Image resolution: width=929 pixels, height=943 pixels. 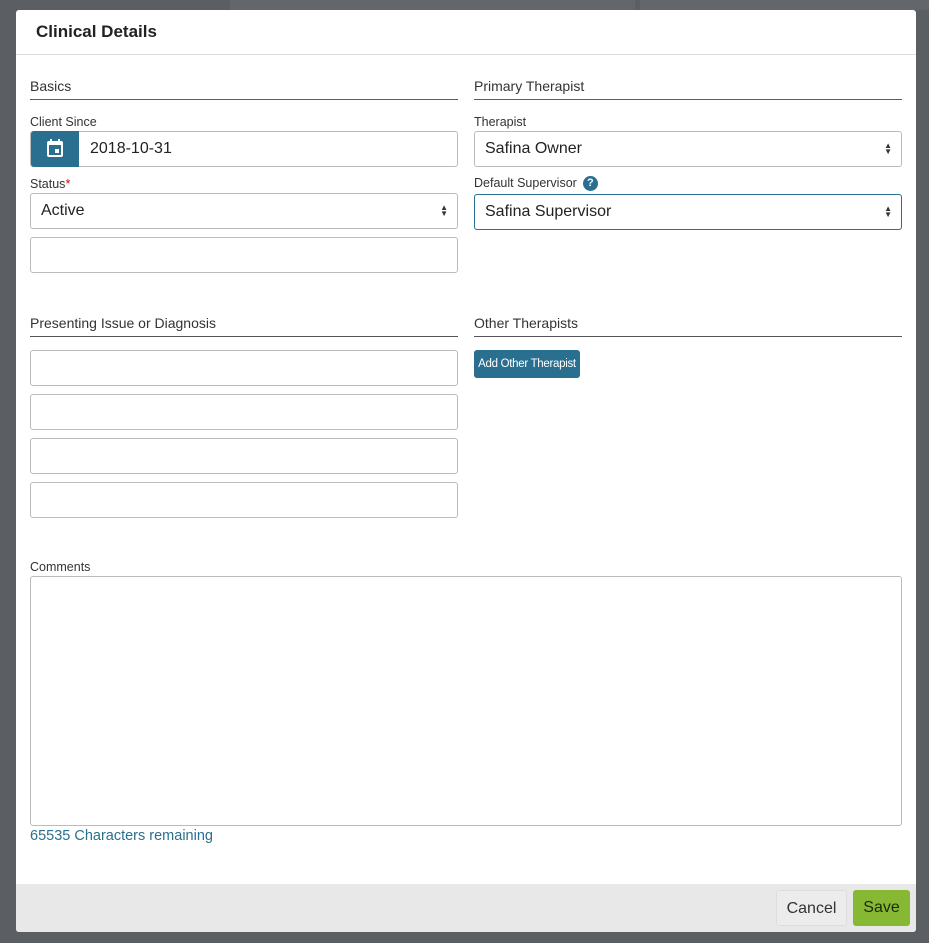 What do you see at coordinates (811, 908) in the screenshot?
I see `cancel-button: Cancel` at bounding box center [811, 908].